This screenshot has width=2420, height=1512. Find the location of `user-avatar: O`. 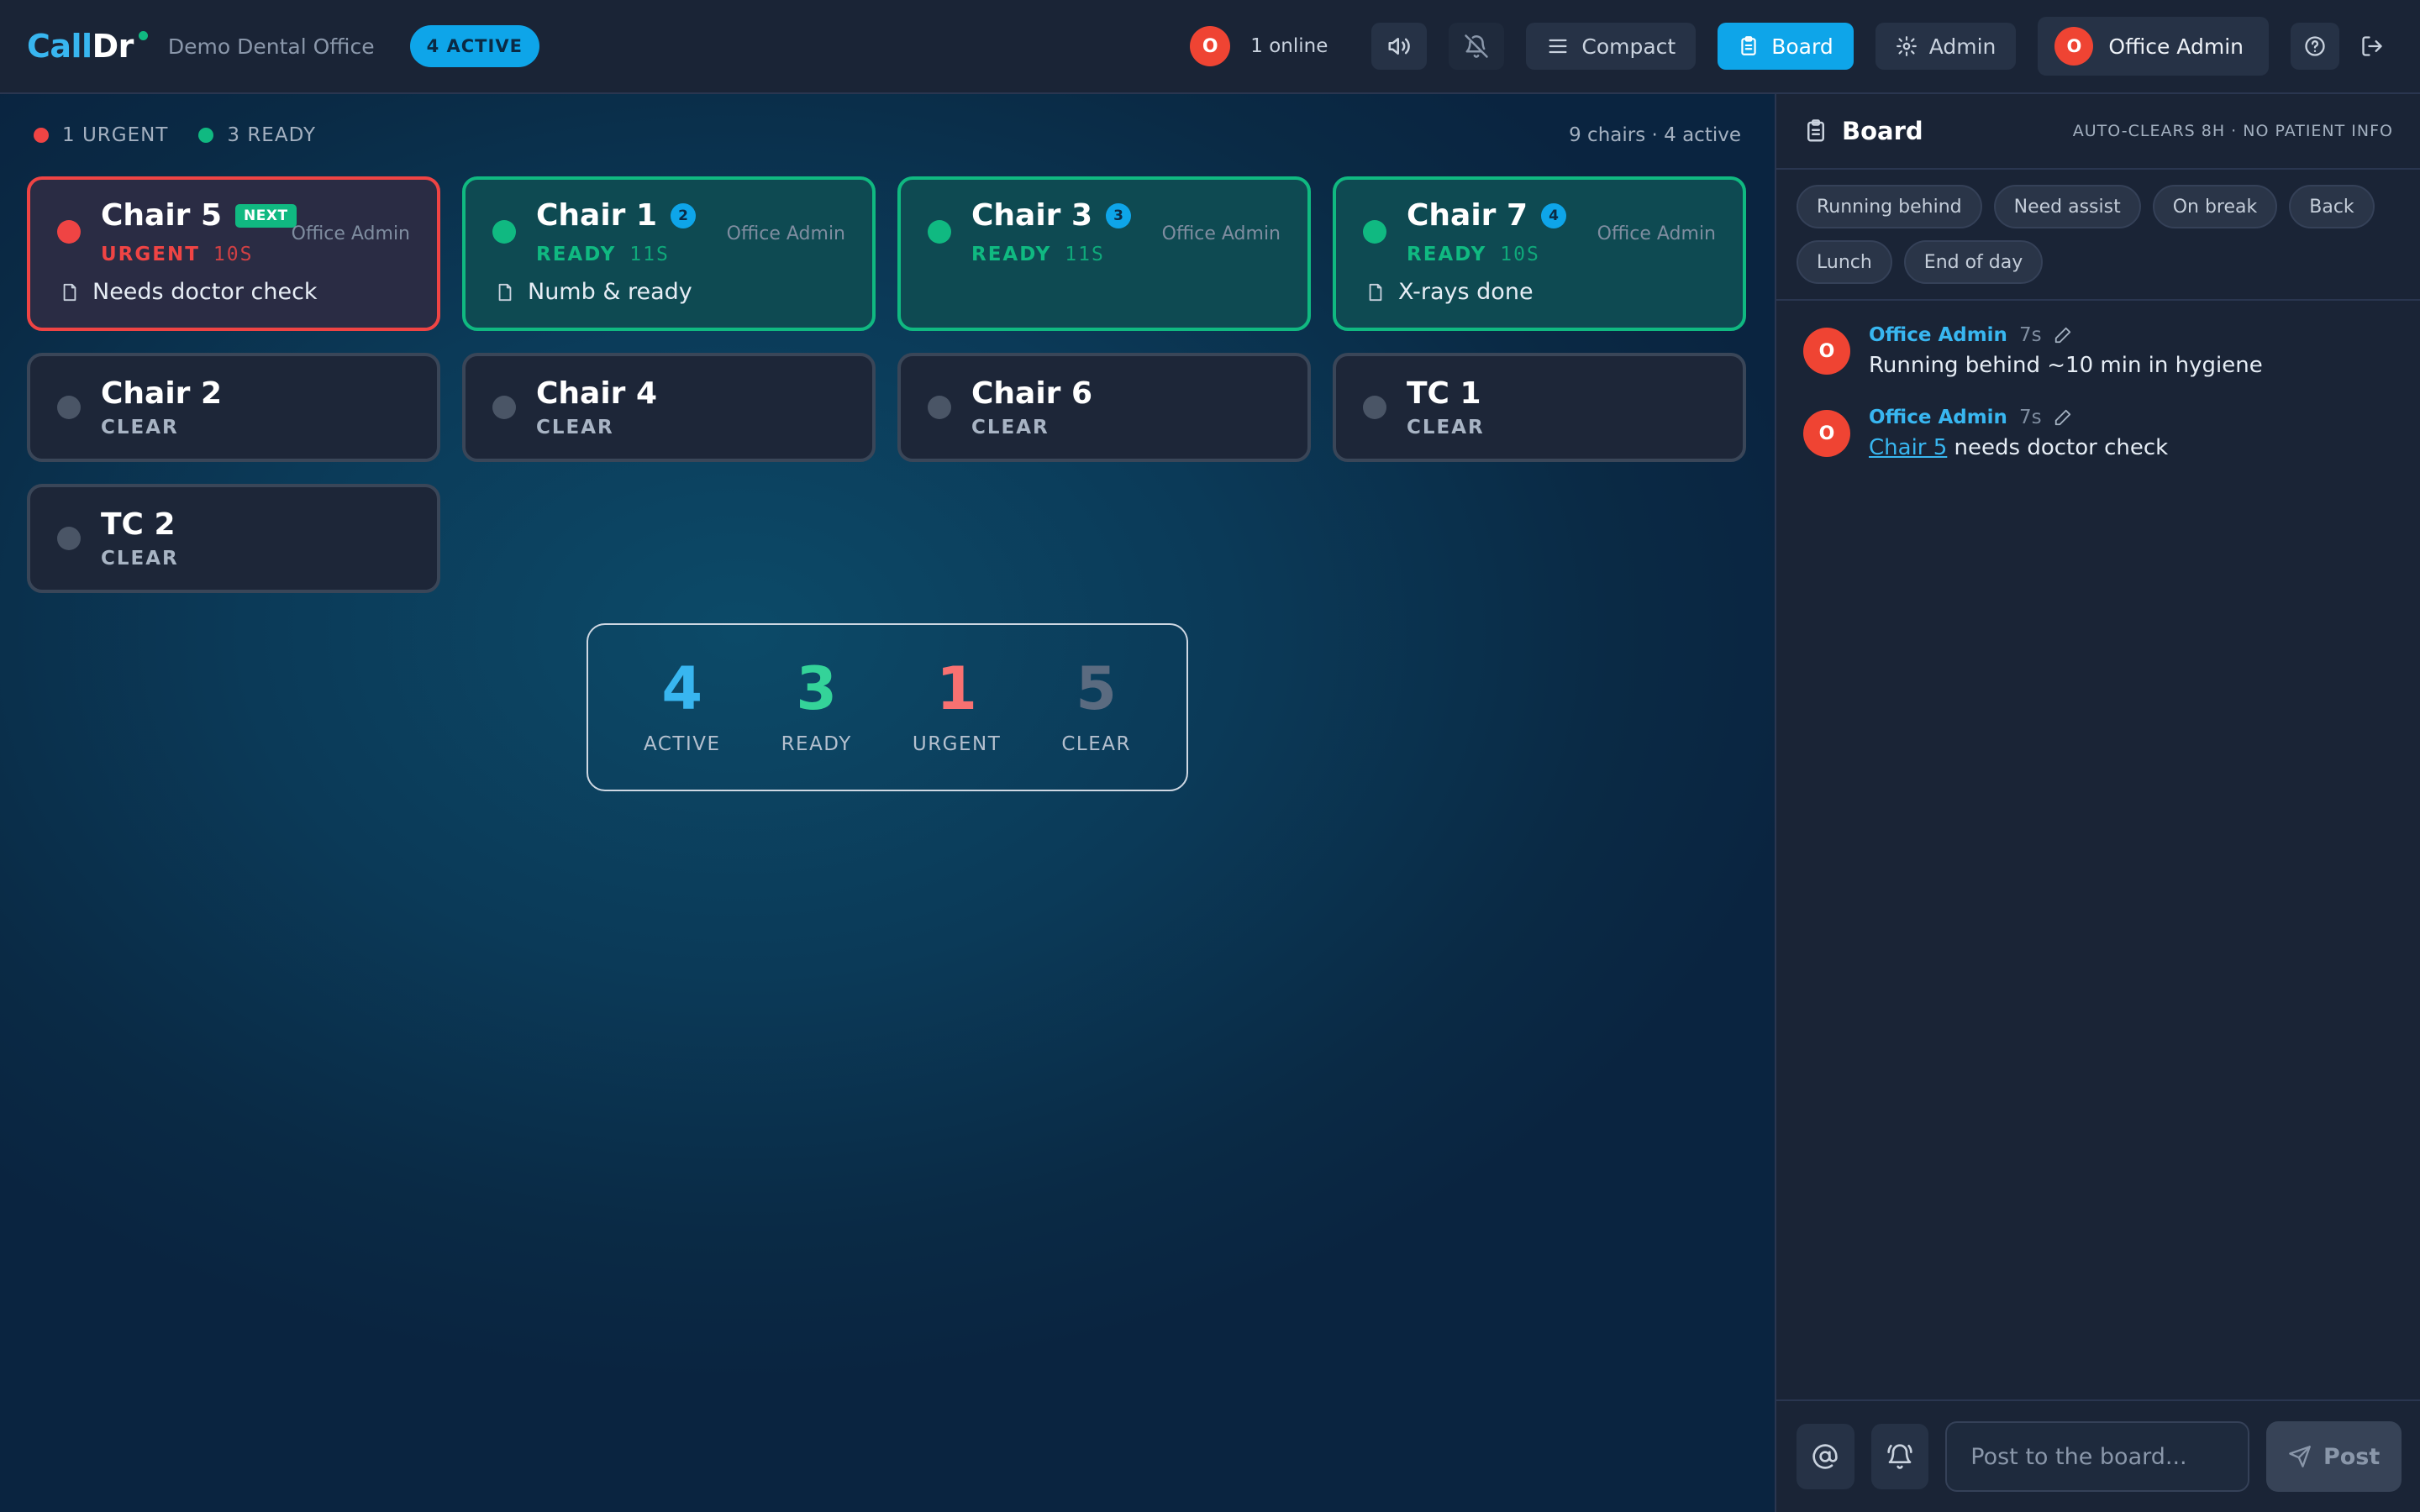

user-avatar: O is located at coordinates (2074, 46).